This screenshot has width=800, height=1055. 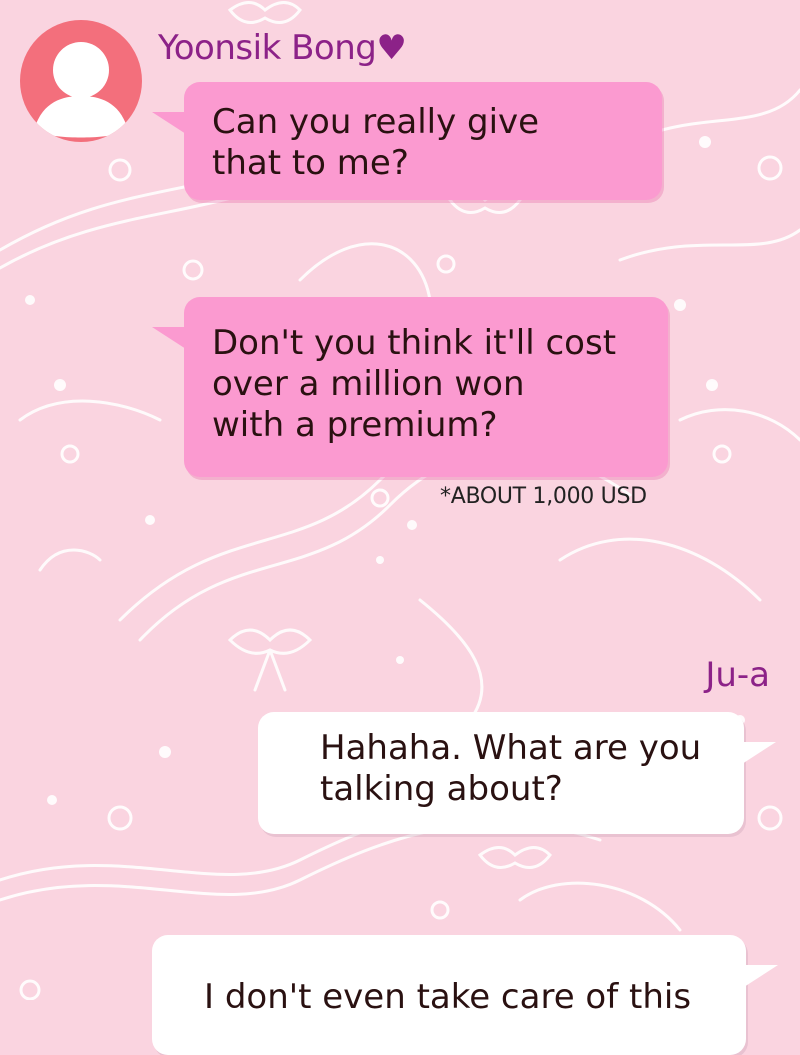 I want to click on sender-name-yoonsik: Yoonsik Bong♥, so click(x=282, y=48).